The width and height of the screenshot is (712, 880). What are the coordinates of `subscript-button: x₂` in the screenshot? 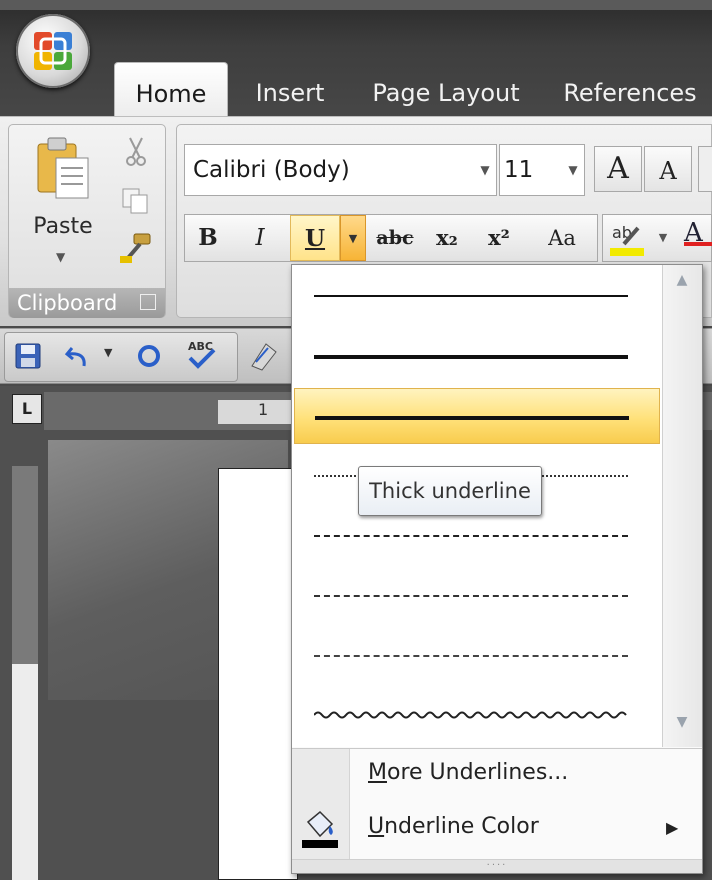 It's located at (447, 238).